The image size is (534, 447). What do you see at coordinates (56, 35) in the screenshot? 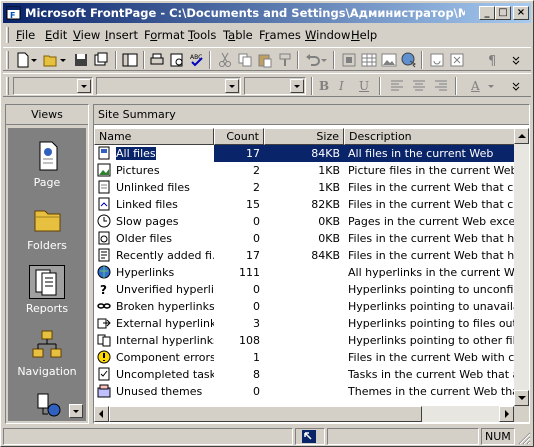
I see `menu-edit: Edit` at bounding box center [56, 35].